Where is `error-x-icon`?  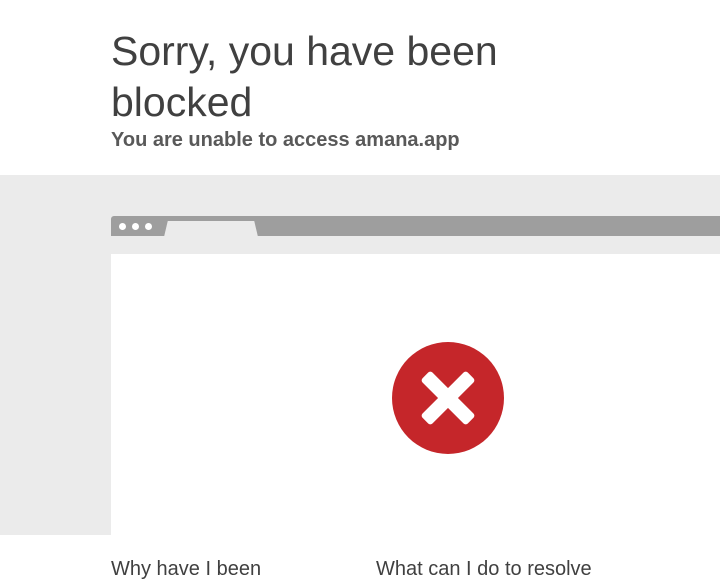 error-x-icon is located at coordinates (448, 398).